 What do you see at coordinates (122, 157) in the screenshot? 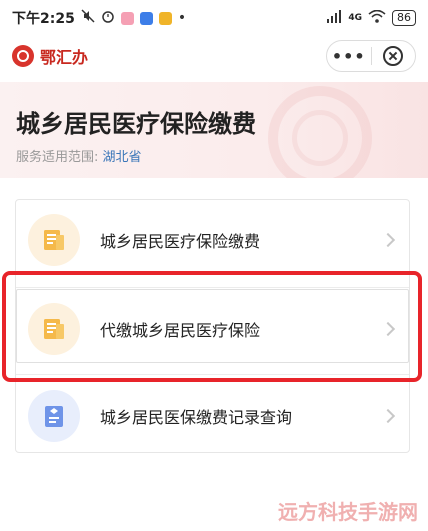
I see `scope-value: 湖北省` at bounding box center [122, 157].